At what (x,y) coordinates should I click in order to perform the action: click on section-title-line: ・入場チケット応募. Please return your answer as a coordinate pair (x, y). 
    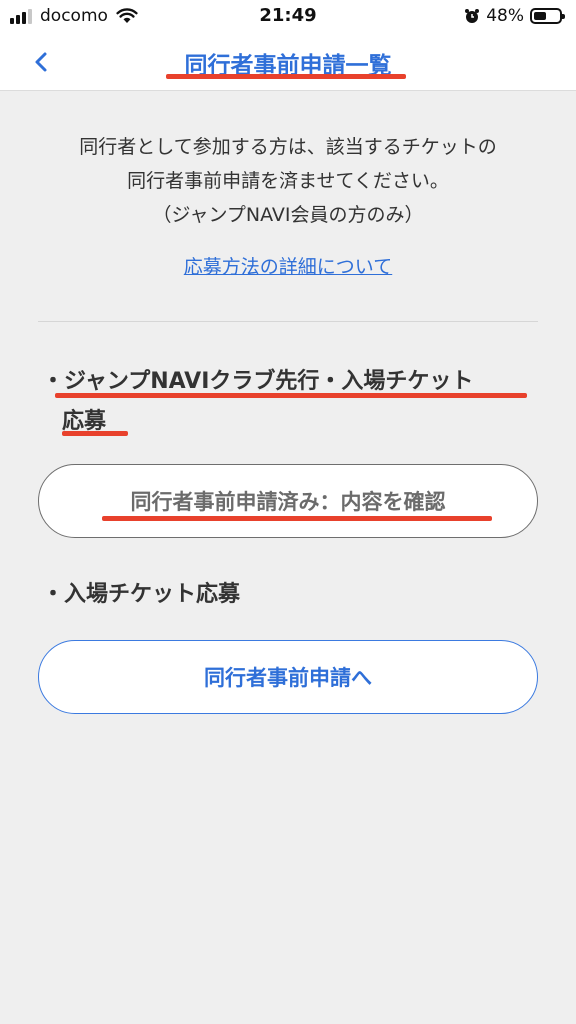
    Looking at the image, I should click on (141, 594).